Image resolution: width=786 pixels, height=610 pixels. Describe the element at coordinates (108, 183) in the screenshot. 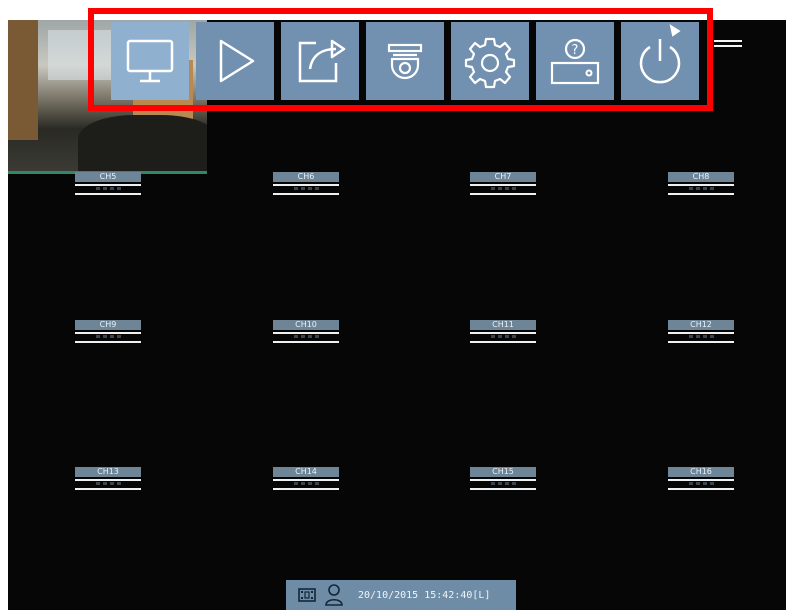

I see `channel-tile: CH5` at that location.